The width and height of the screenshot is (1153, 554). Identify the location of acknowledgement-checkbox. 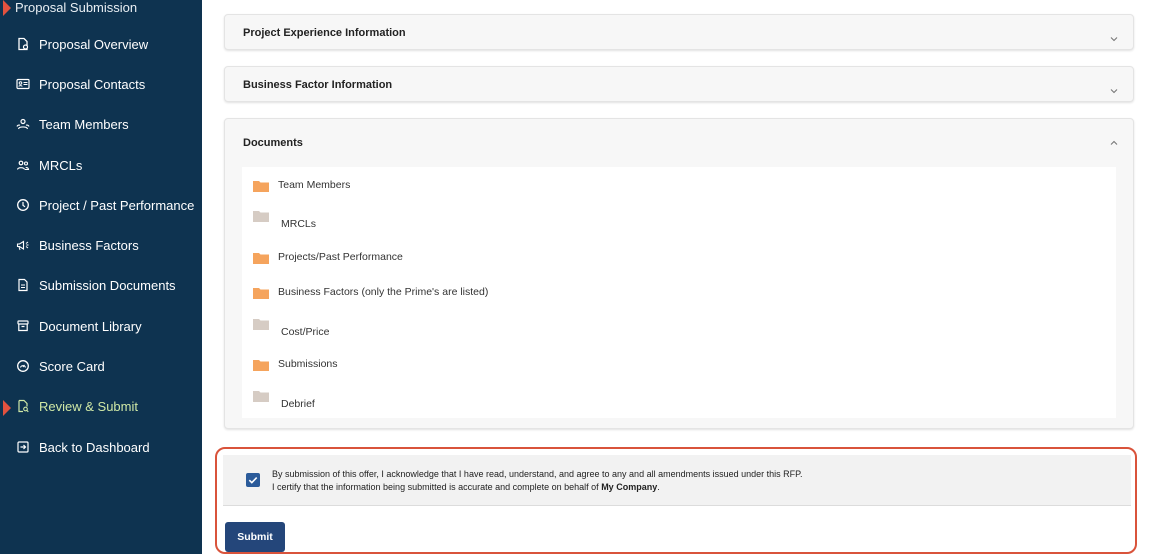
(253, 480).